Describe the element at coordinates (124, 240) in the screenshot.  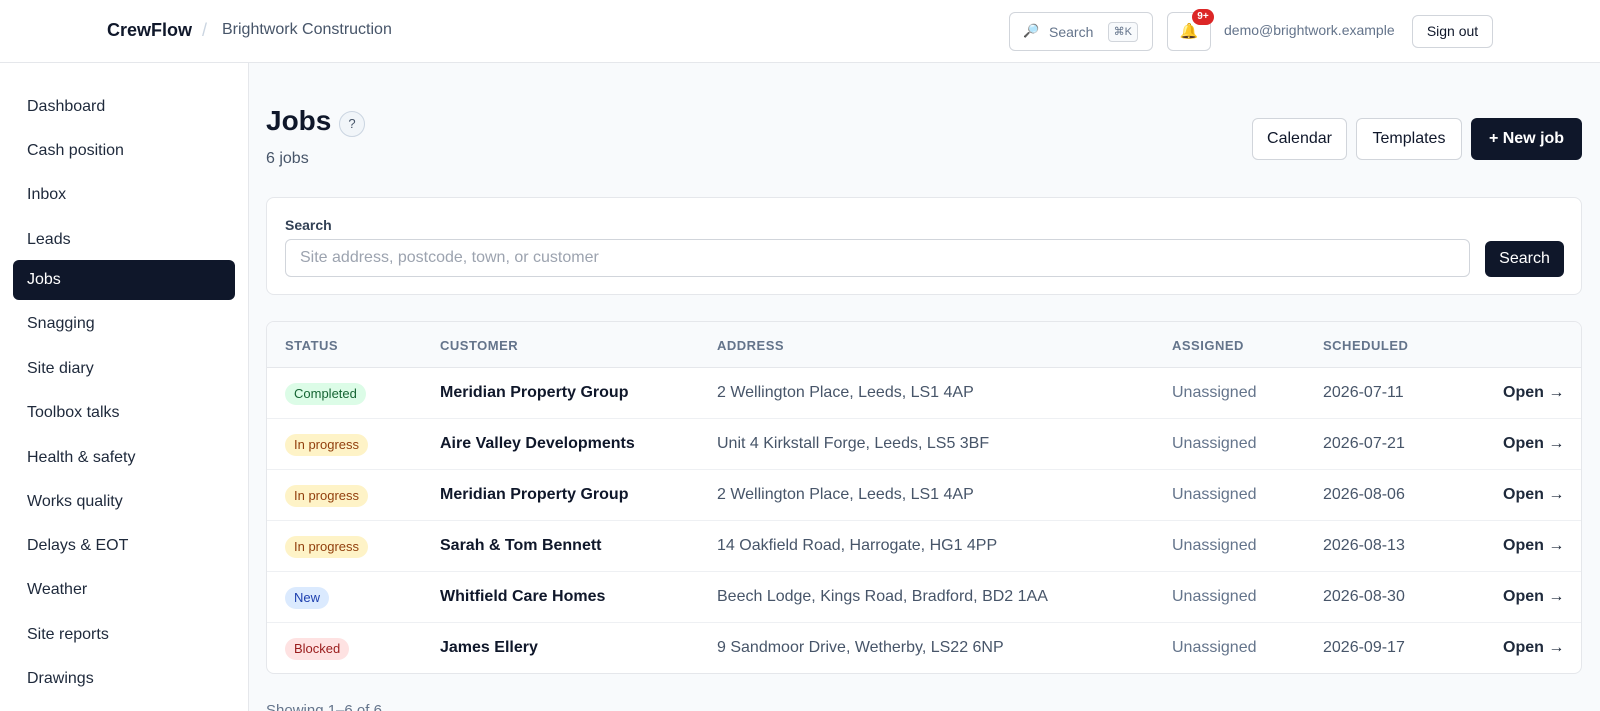
I see `sidebar-item-leads: Leads` at that location.